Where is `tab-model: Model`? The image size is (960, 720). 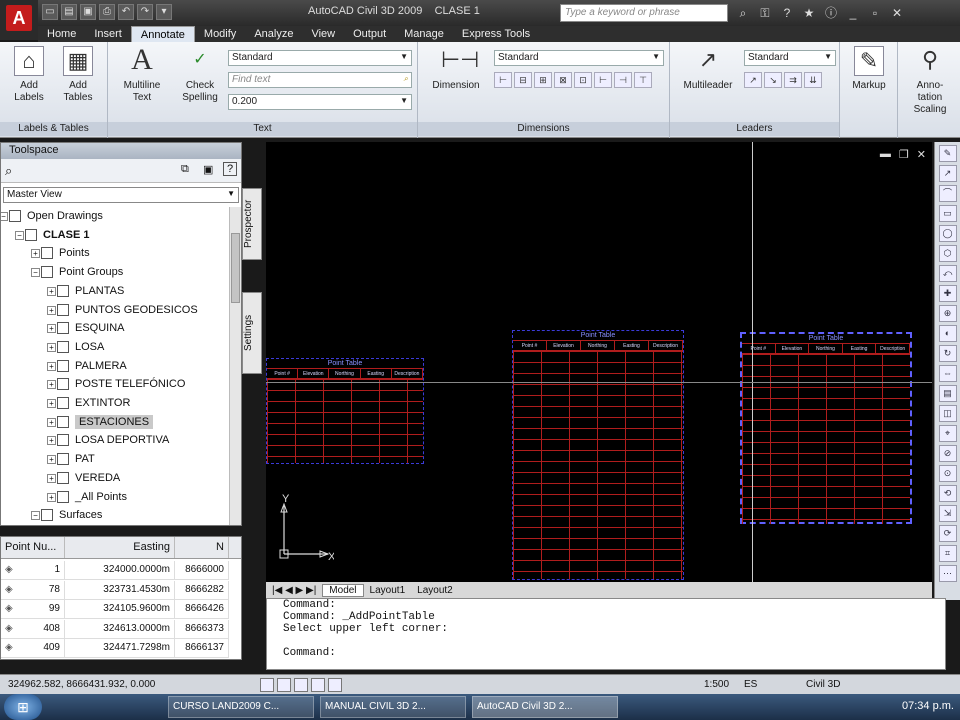 tab-model: Model is located at coordinates (343, 590).